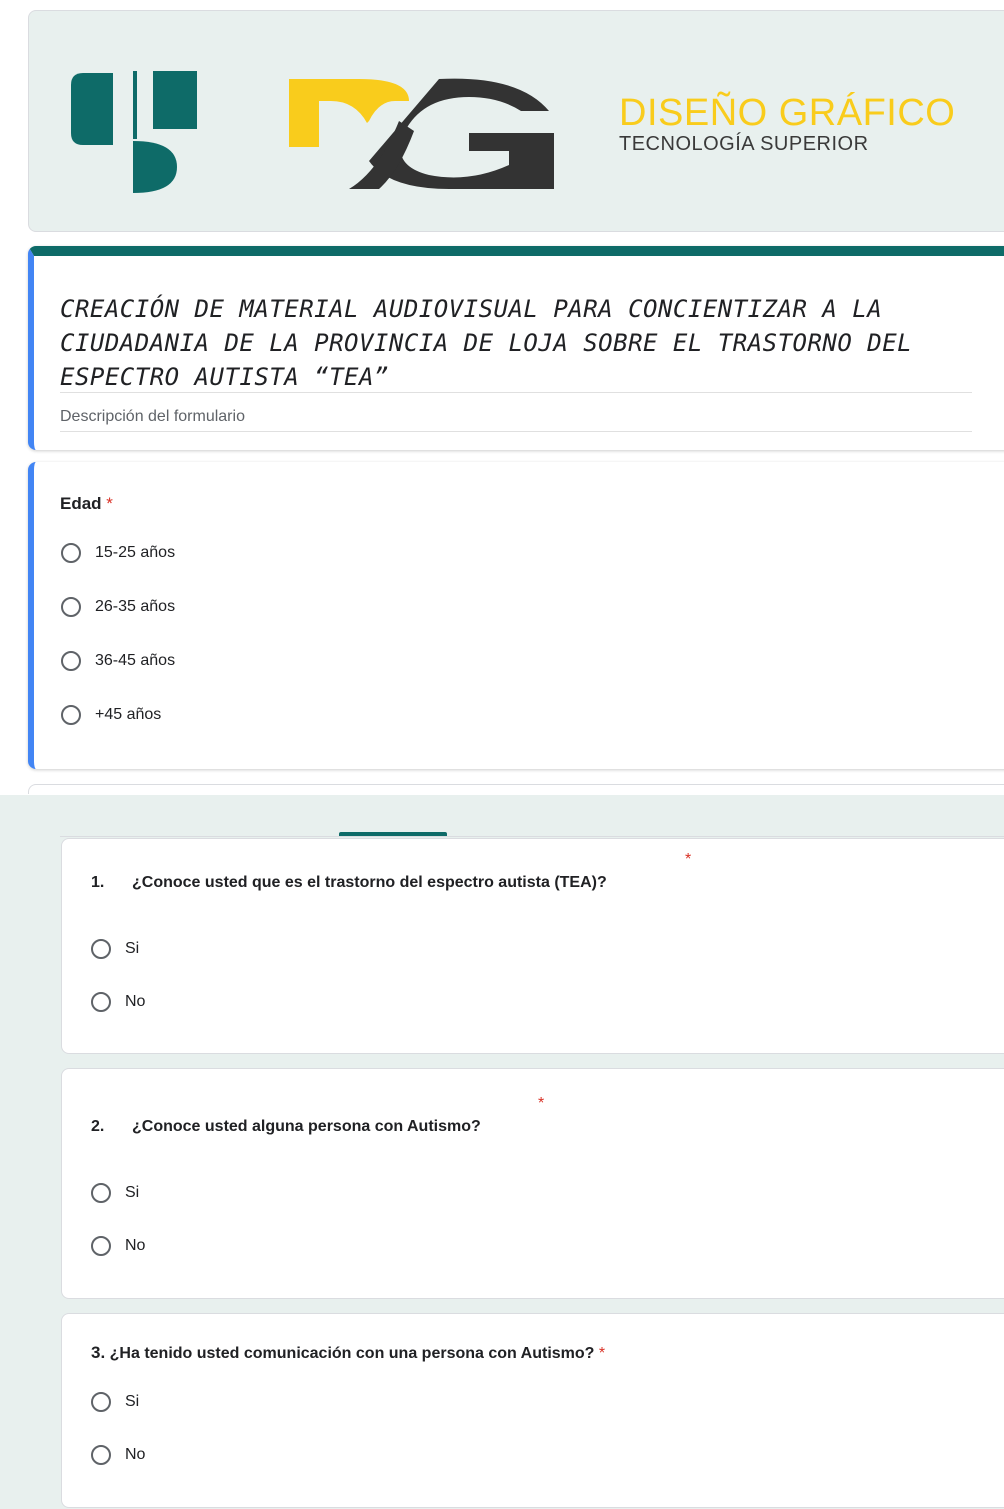  Describe the element at coordinates (787, 113) in the screenshot. I see `brand-title: DISEÑO GRÁFICO` at that location.